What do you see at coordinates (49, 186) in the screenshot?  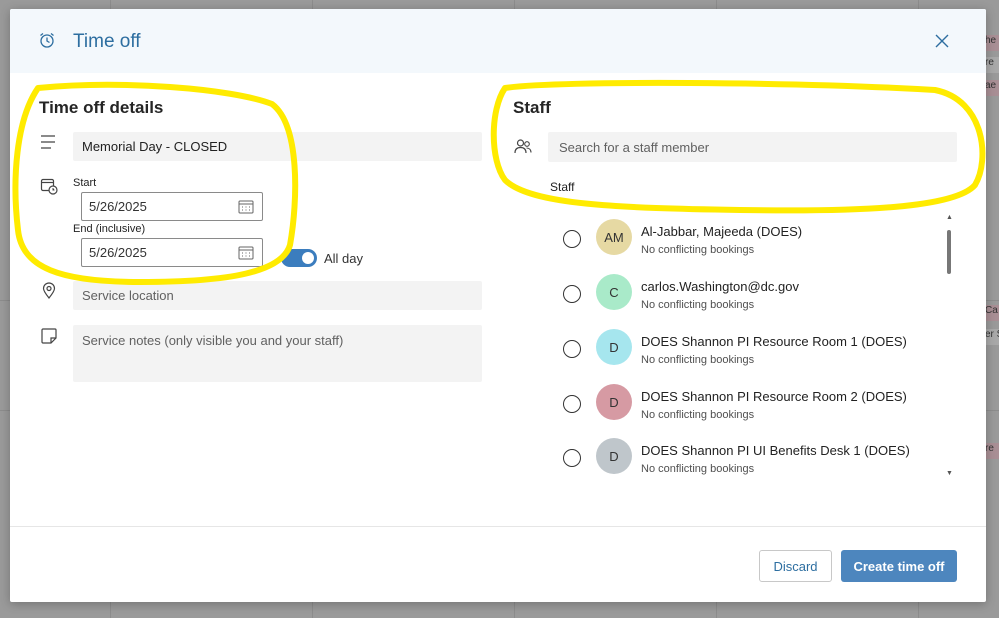 I see `calendar-clock-icon` at bounding box center [49, 186].